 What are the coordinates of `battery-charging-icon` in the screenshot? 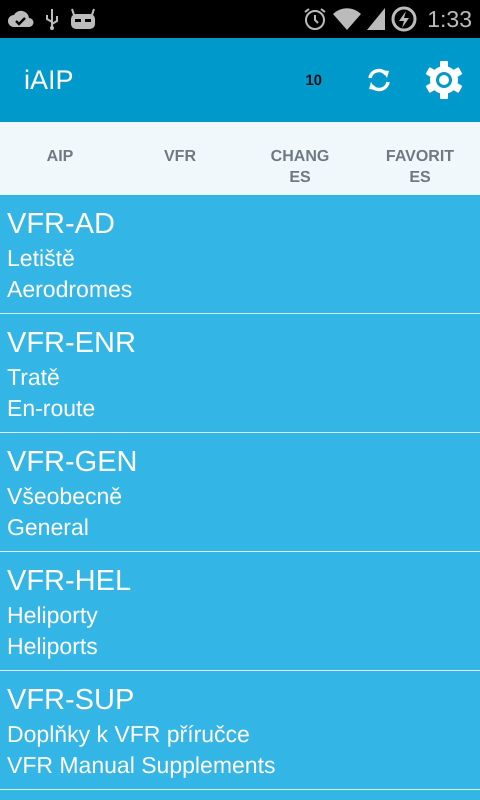 It's located at (404, 19).